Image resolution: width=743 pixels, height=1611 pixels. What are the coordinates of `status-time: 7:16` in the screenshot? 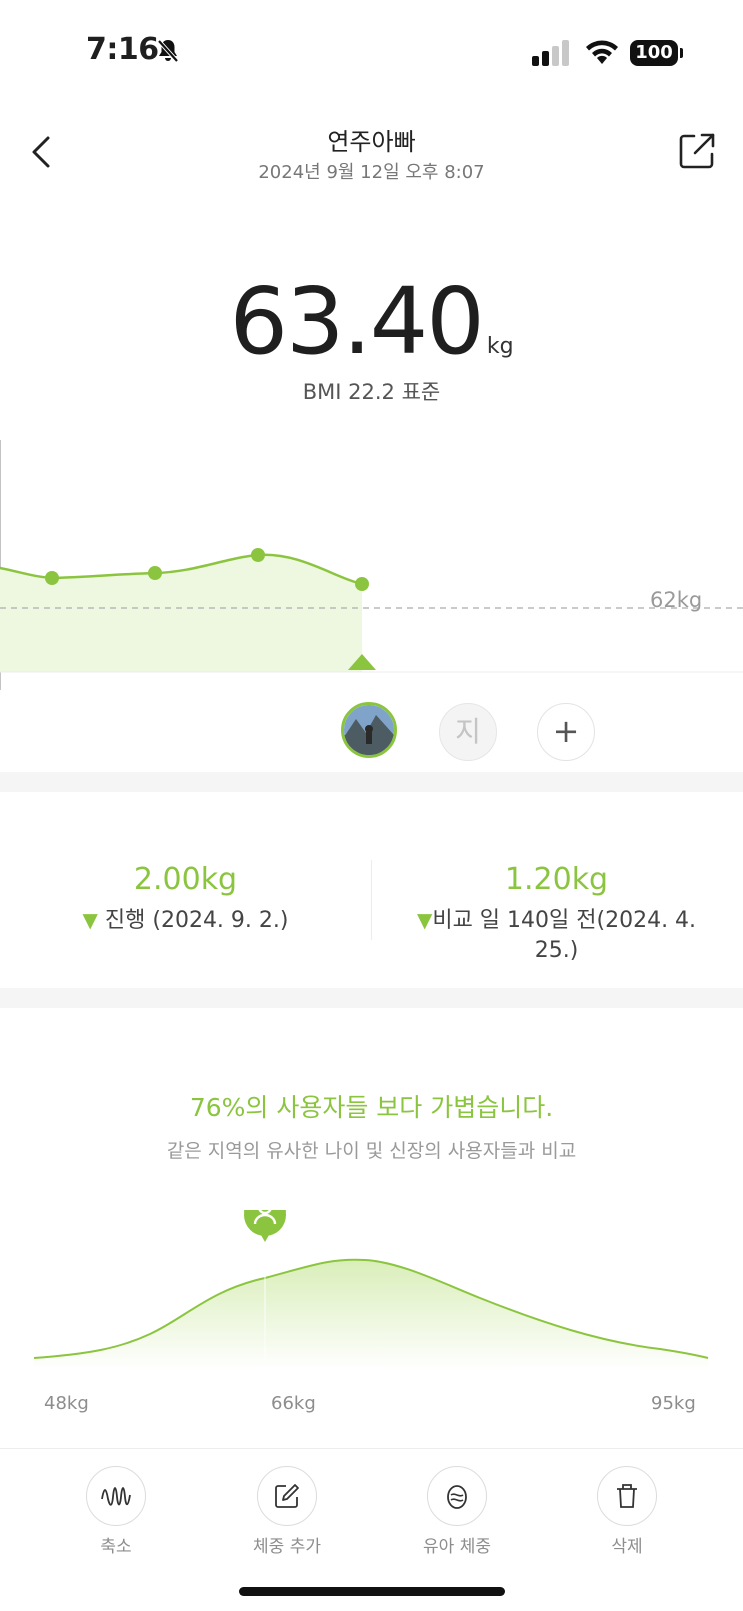 It's located at (122, 49).